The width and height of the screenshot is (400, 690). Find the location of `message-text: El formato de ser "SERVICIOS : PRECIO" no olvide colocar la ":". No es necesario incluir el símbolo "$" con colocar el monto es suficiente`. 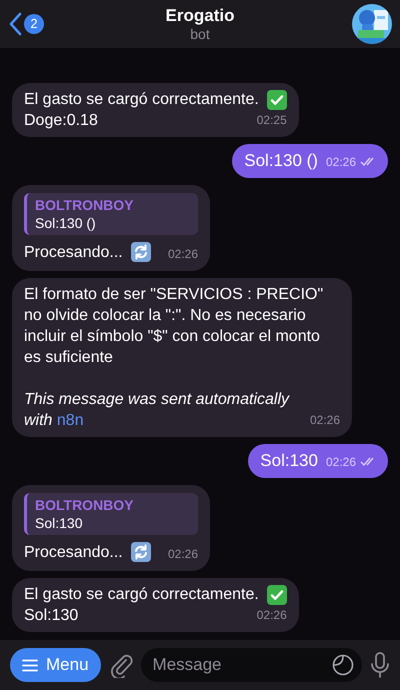

message-text: El formato de ser "SERVICIOS : PRECIO" no olvide colocar la ":". No es necesario incluir el símbolo "$" con colocar el monto es suficiente is located at coordinates (174, 326).